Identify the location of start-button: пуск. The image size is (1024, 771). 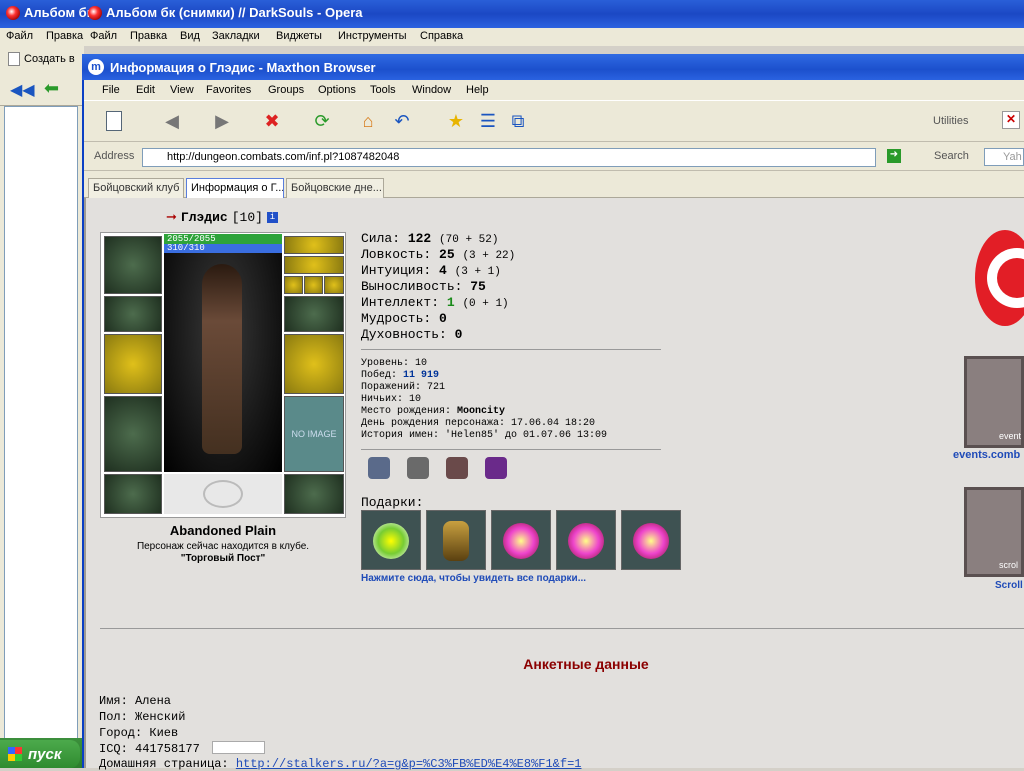
(40, 754).